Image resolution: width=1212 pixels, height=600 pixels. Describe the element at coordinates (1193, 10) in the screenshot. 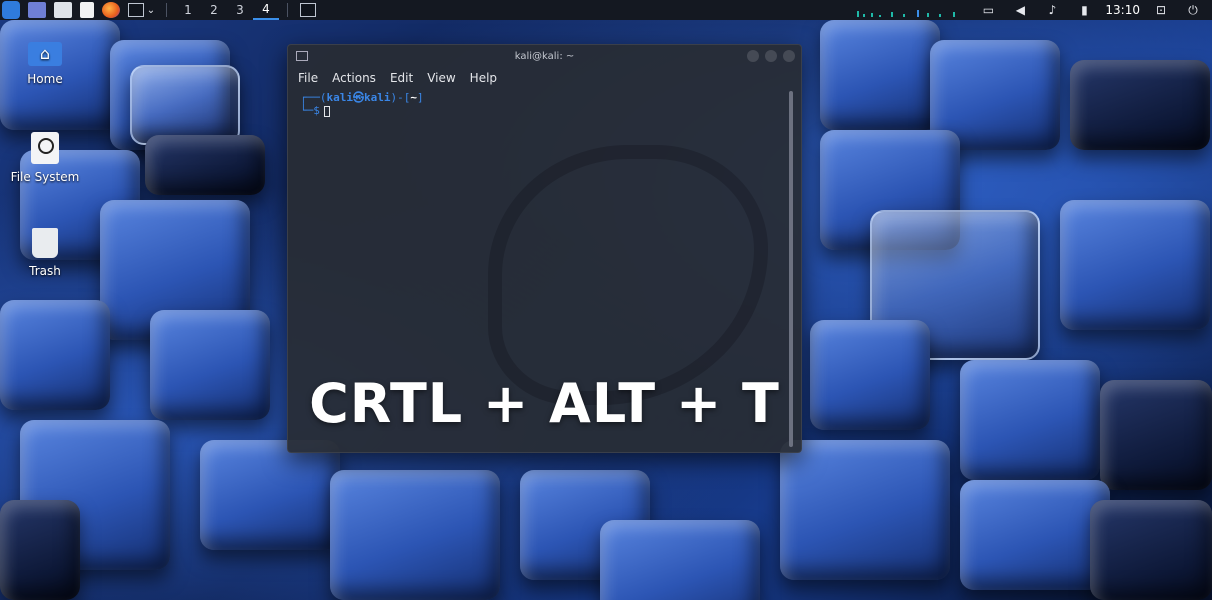

I see `logout-icon: ⏻` at that location.